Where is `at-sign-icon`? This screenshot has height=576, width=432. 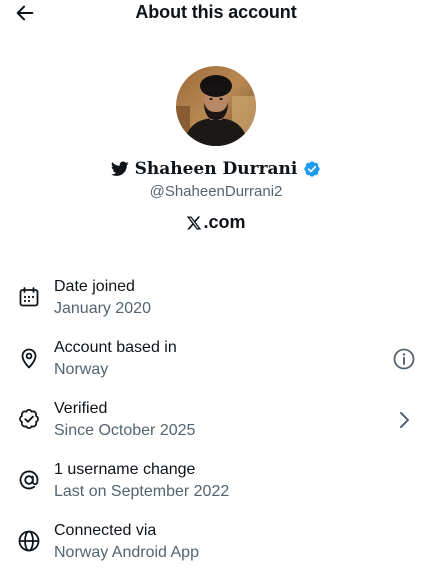 at-sign-icon is located at coordinates (29, 480).